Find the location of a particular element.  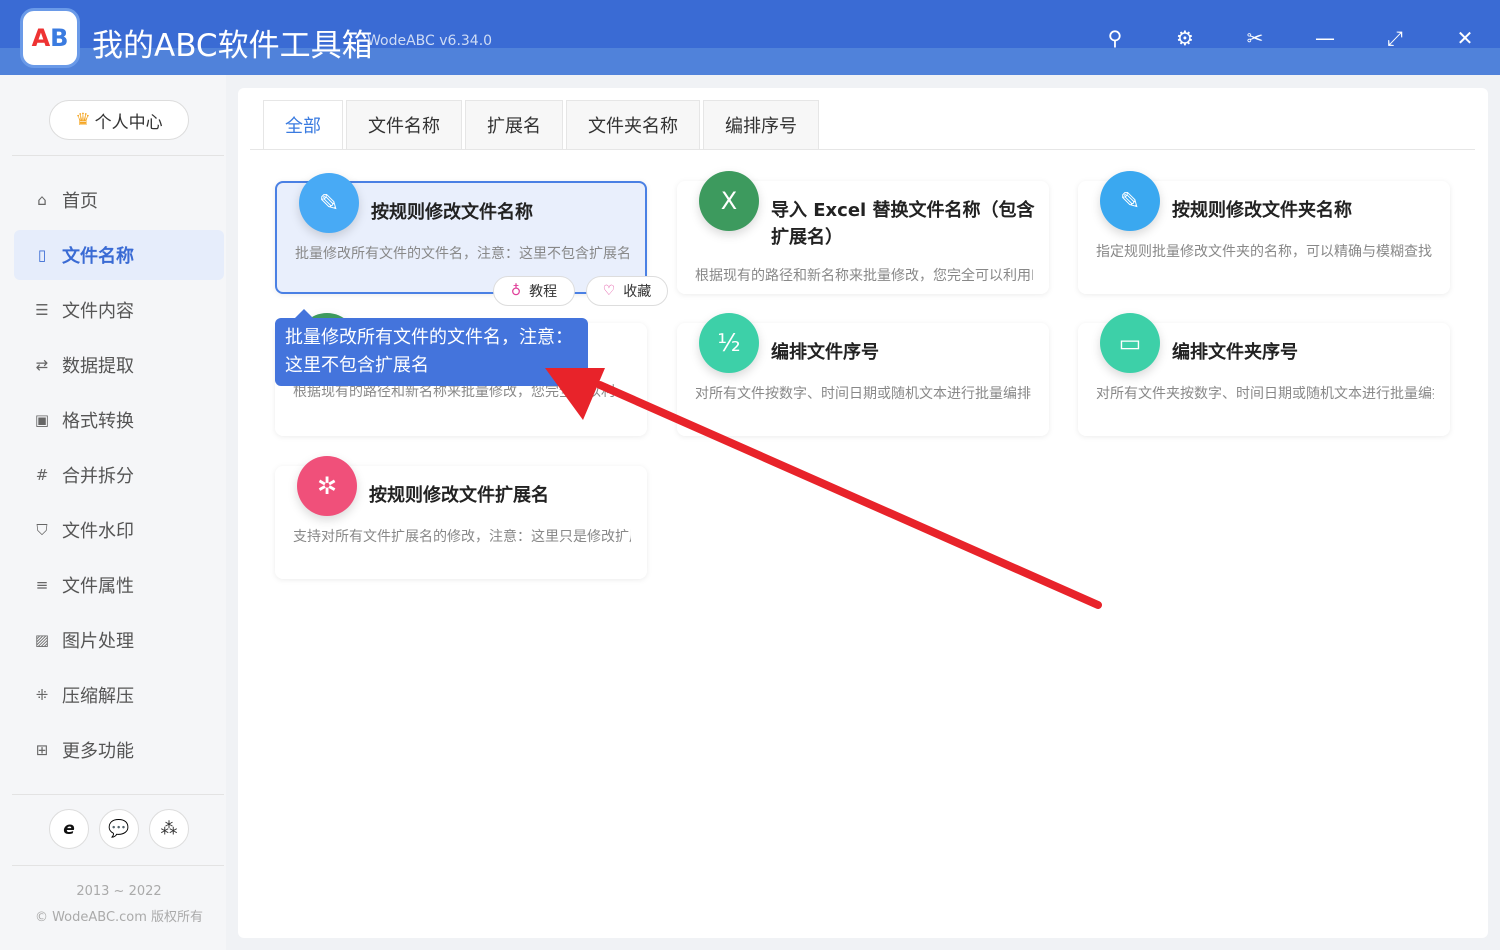

red-arrow-annotation is located at coordinates (823, 488).